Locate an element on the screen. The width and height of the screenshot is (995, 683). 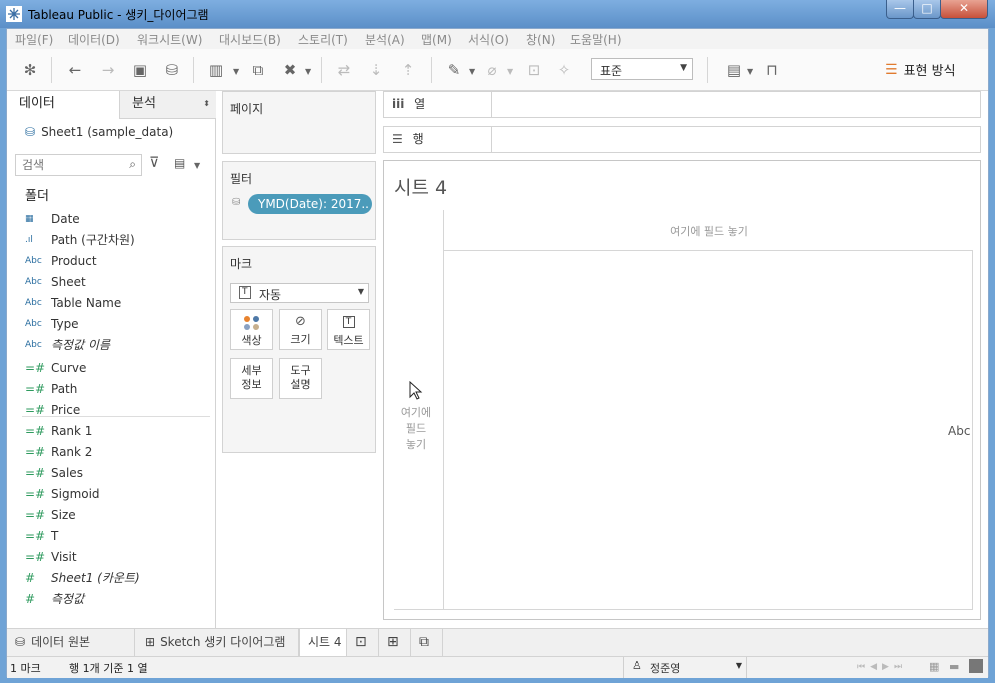
view-list-icon: ▤ is located at coordinates (179, 163).